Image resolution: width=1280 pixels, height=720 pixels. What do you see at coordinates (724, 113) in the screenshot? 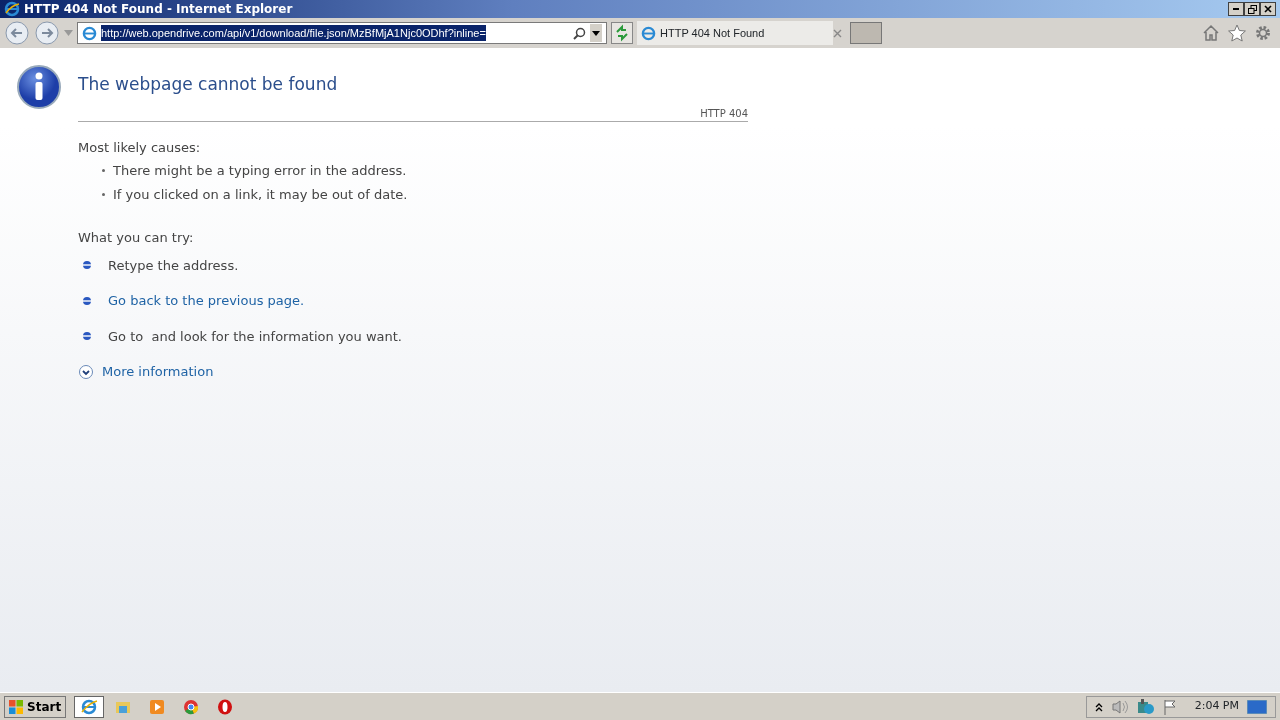
I see `error-code: HTTP 404` at bounding box center [724, 113].